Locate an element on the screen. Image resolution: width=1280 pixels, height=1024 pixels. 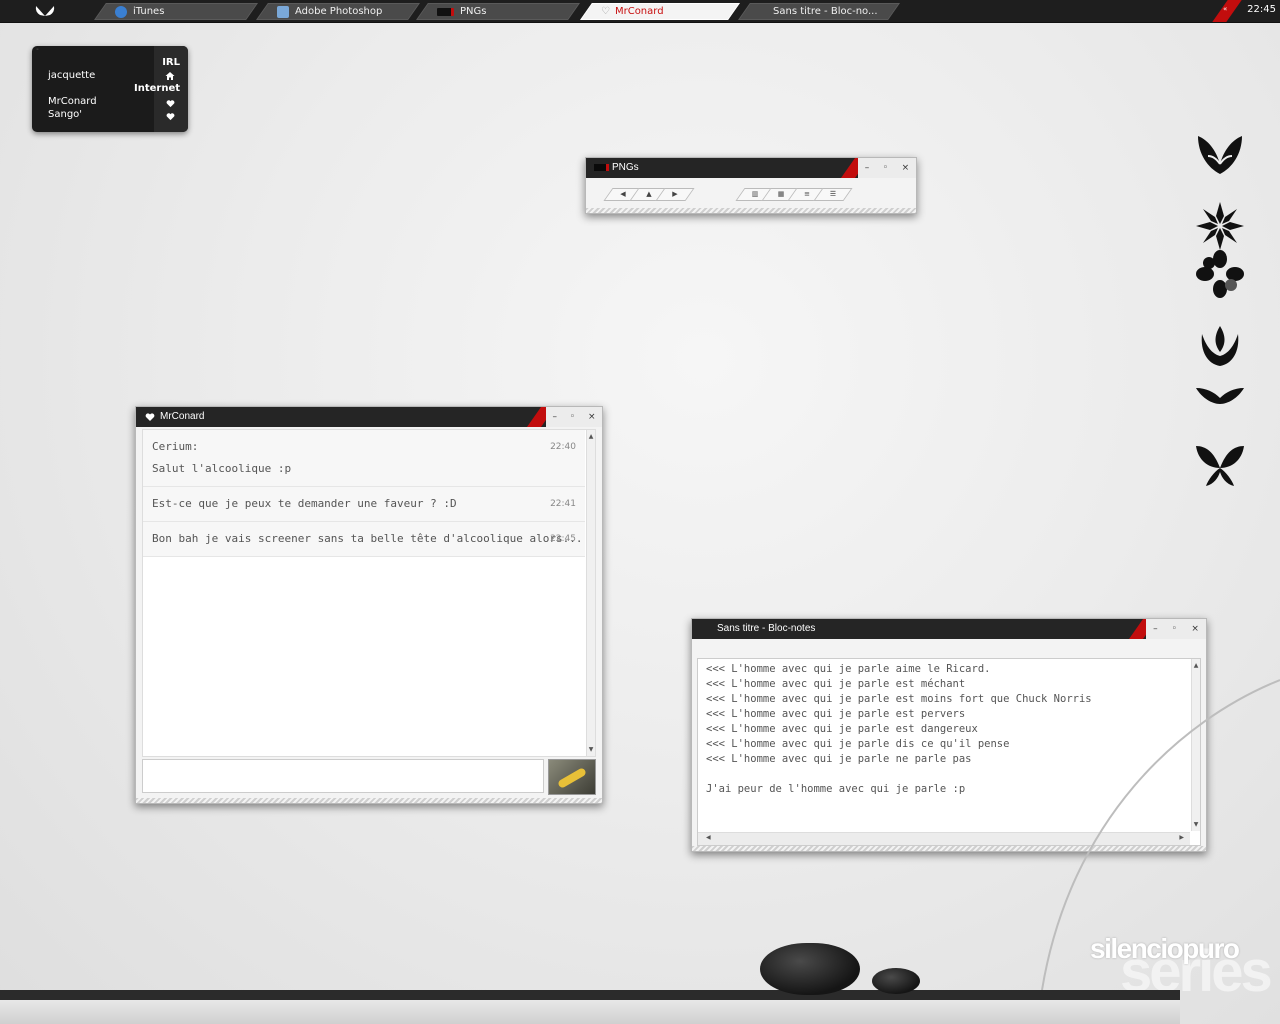
contact-jacquette: jacquette is located at coordinates (71, 75).